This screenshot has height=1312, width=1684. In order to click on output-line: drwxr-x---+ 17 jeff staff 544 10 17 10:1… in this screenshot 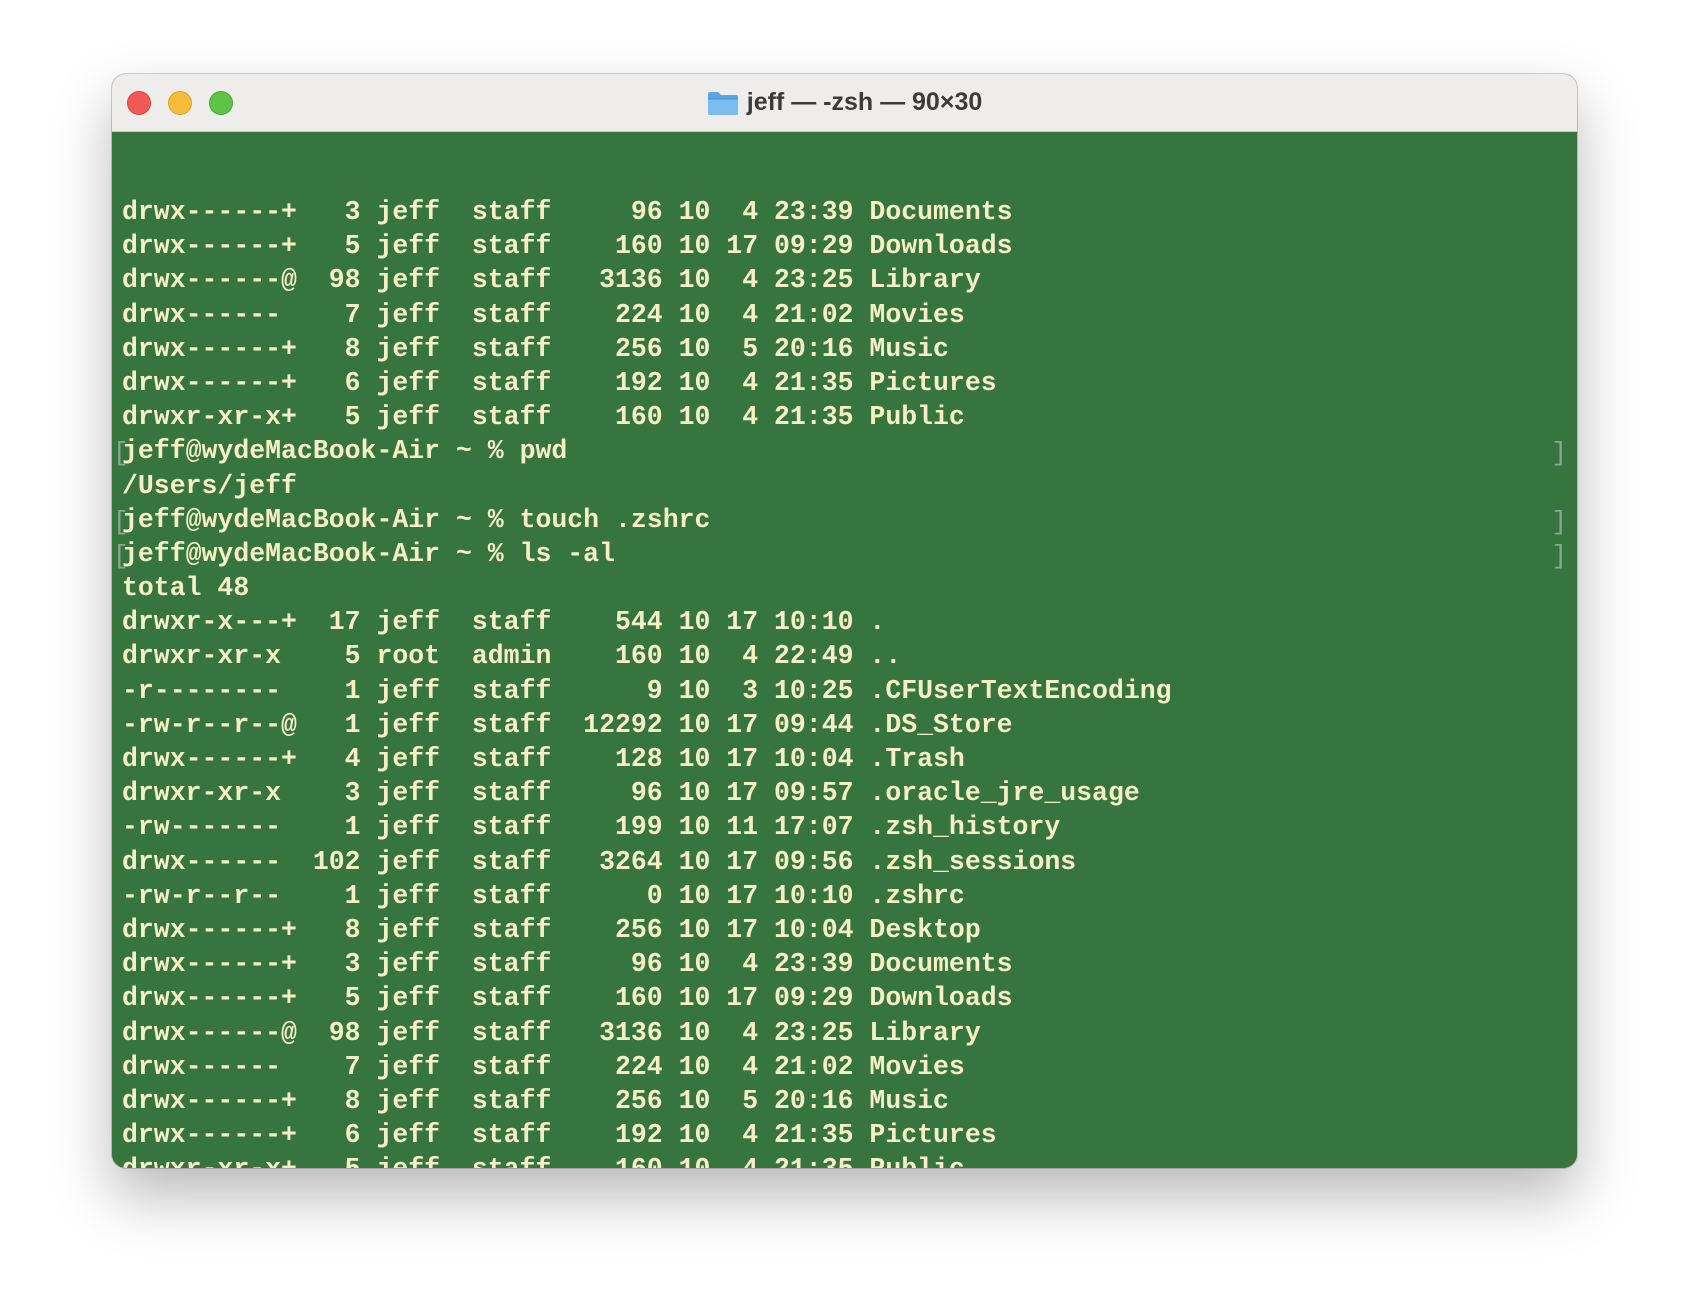, I will do `click(849, 622)`.